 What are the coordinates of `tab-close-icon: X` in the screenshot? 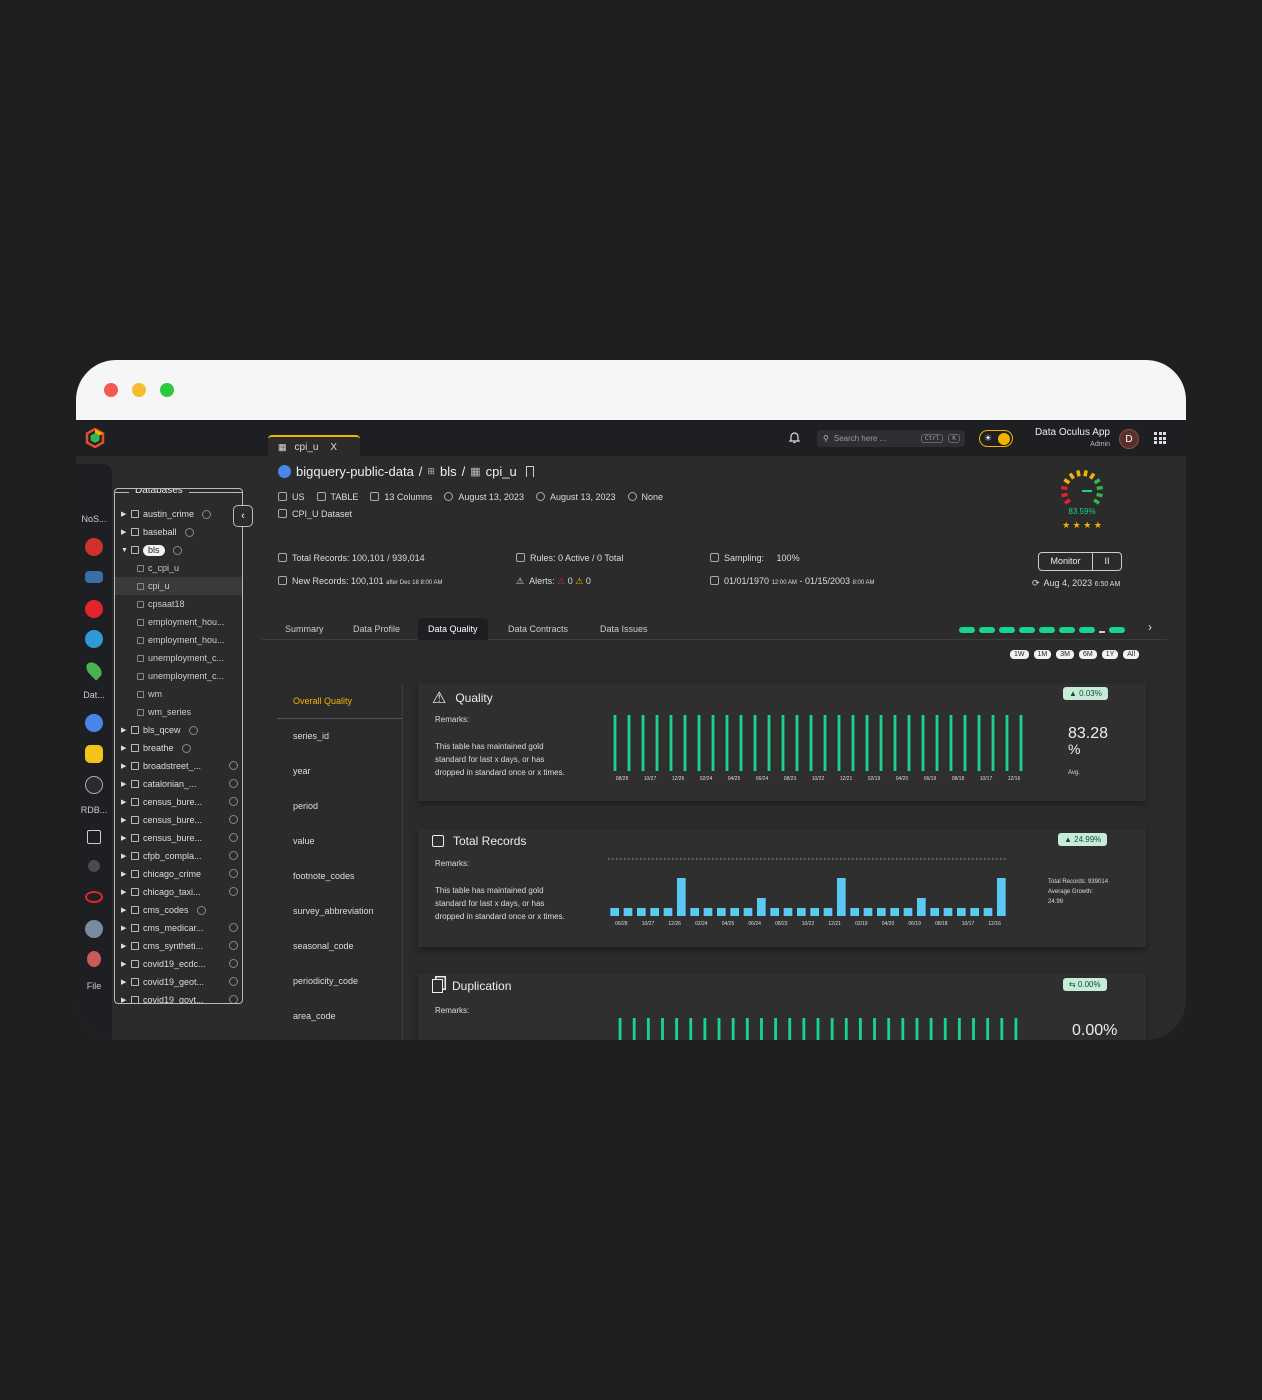 It's located at (333, 447).